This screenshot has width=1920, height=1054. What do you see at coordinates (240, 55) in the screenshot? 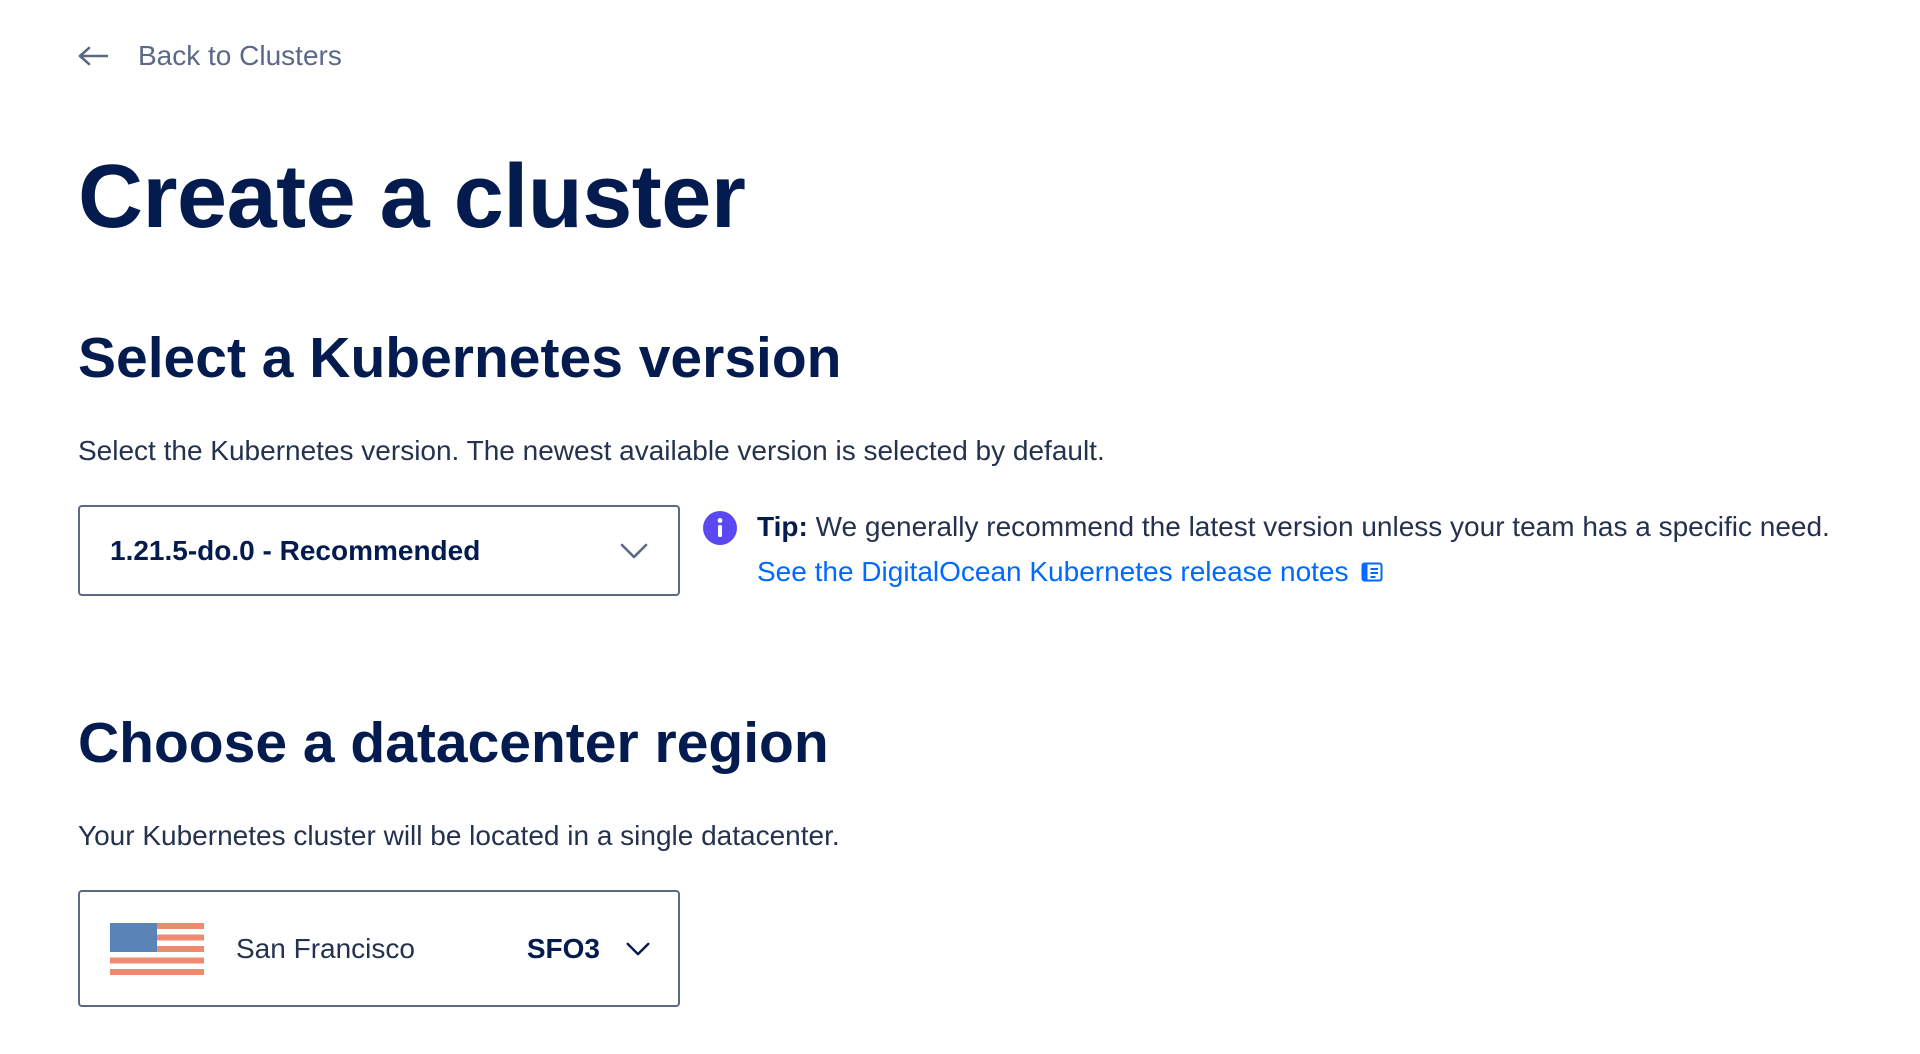
I see `back-link-label: Back to Clusters` at bounding box center [240, 55].